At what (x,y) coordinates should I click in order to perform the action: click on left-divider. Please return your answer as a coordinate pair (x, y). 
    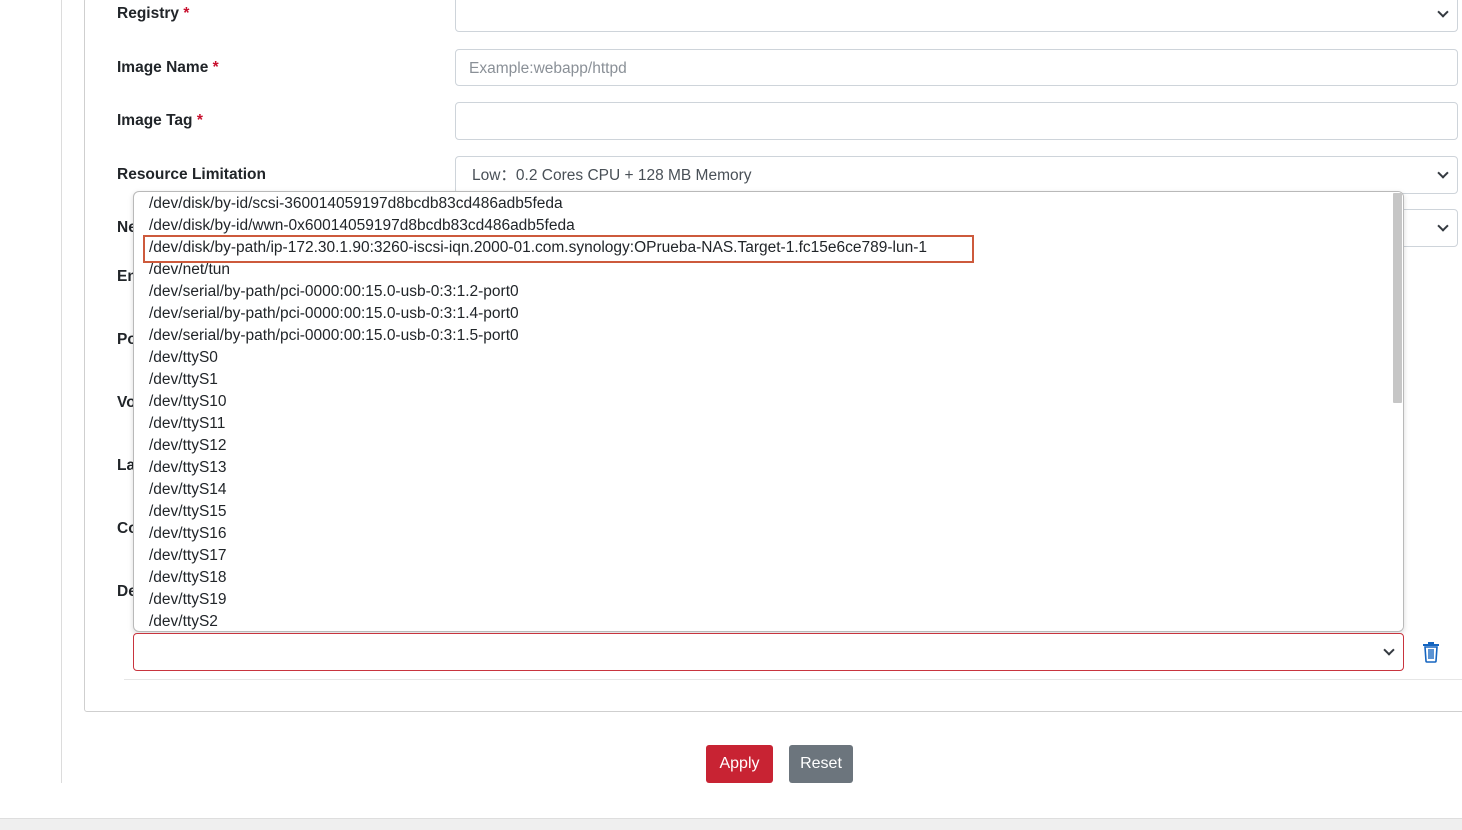
    Looking at the image, I should click on (61, 391).